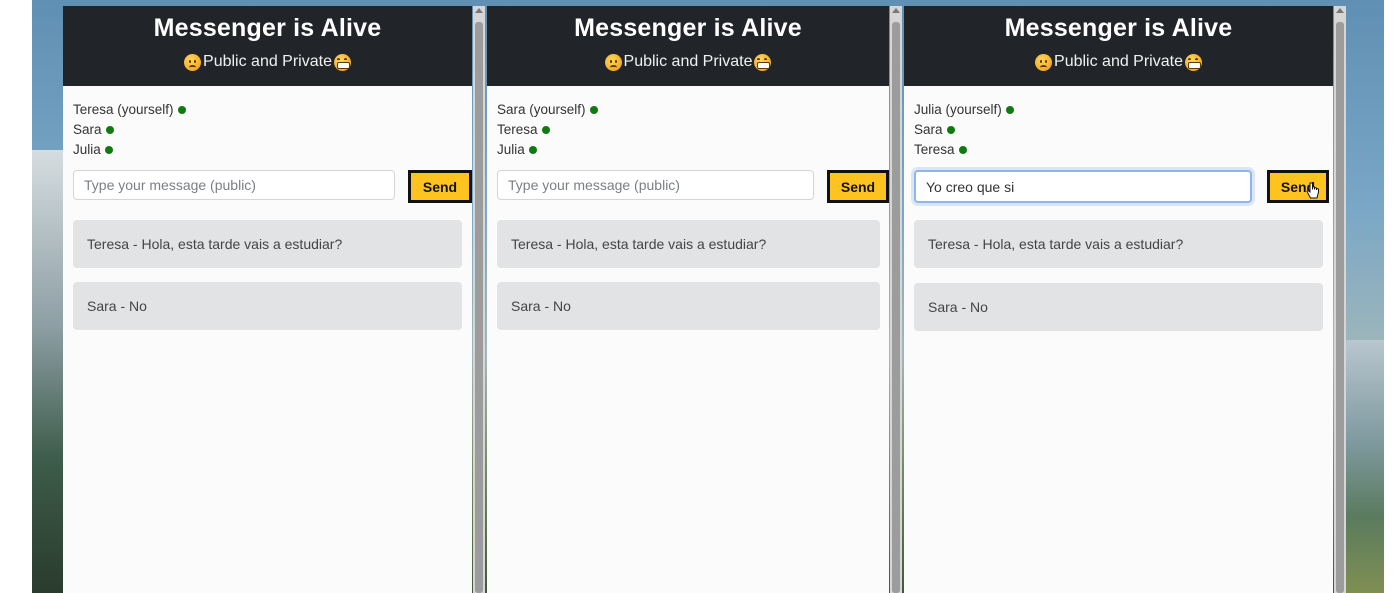  What do you see at coordinates (1364, 466) in the screenshot?
I see `wallpaper-hills` at bounding box center [1364, 466].